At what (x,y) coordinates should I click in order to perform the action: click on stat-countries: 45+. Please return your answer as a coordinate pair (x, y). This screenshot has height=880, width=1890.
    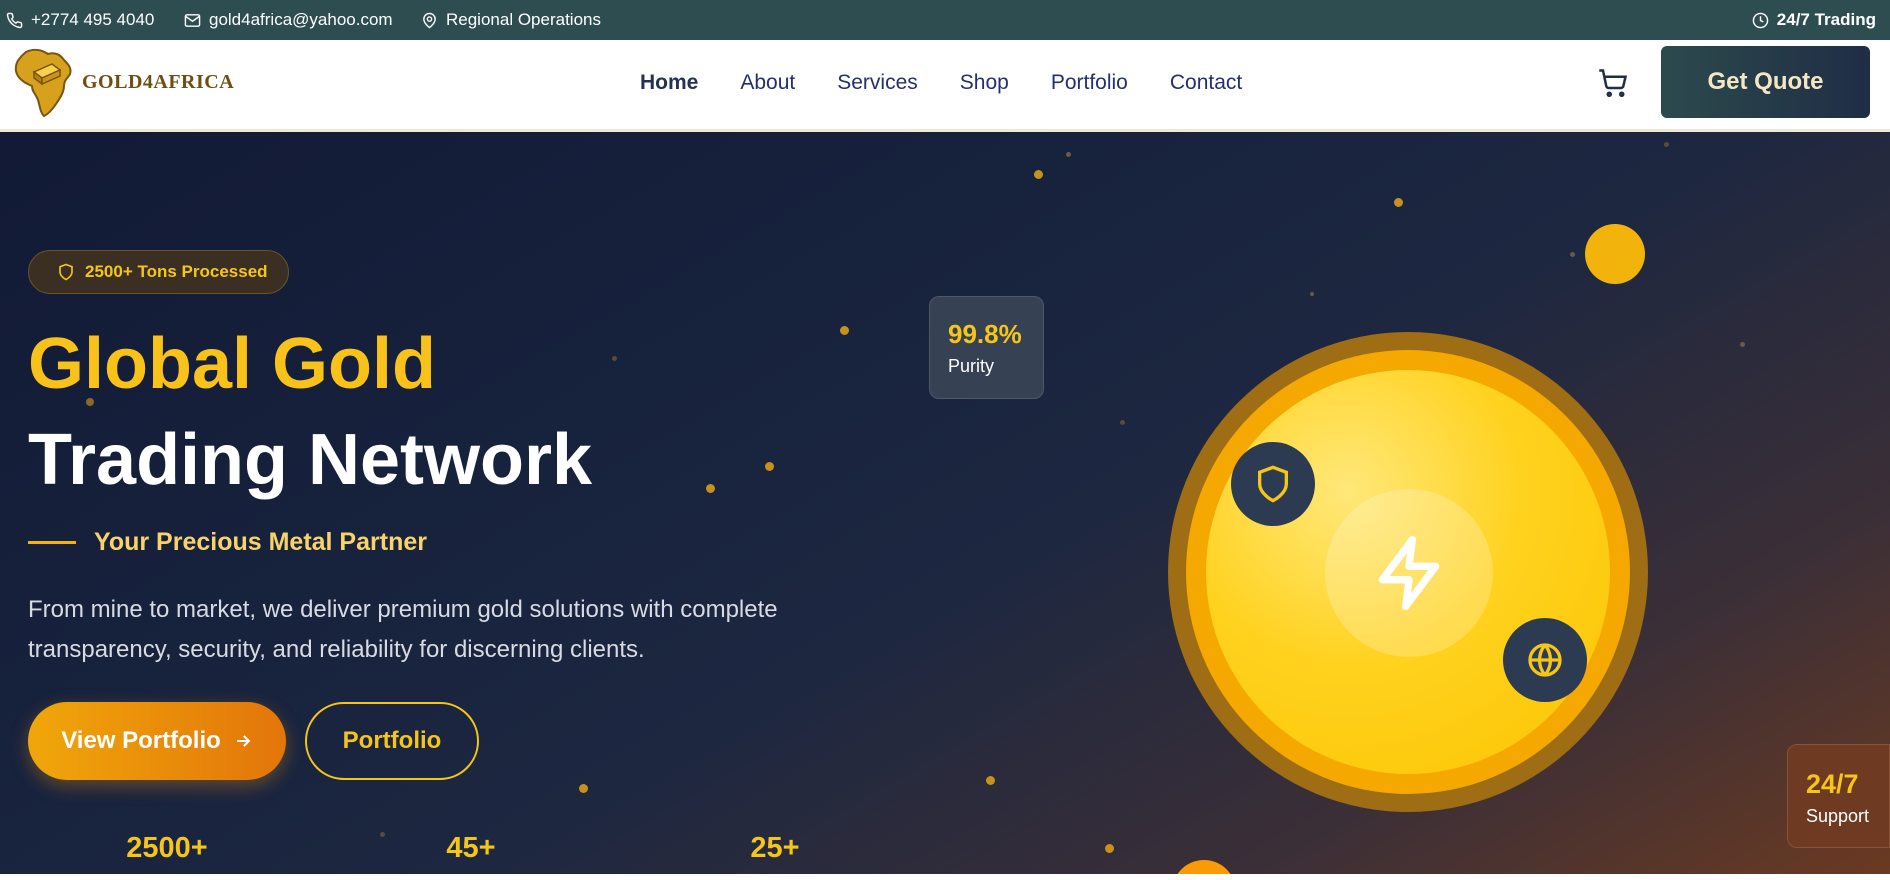
    Looking at the image, I should click on (471, 848).